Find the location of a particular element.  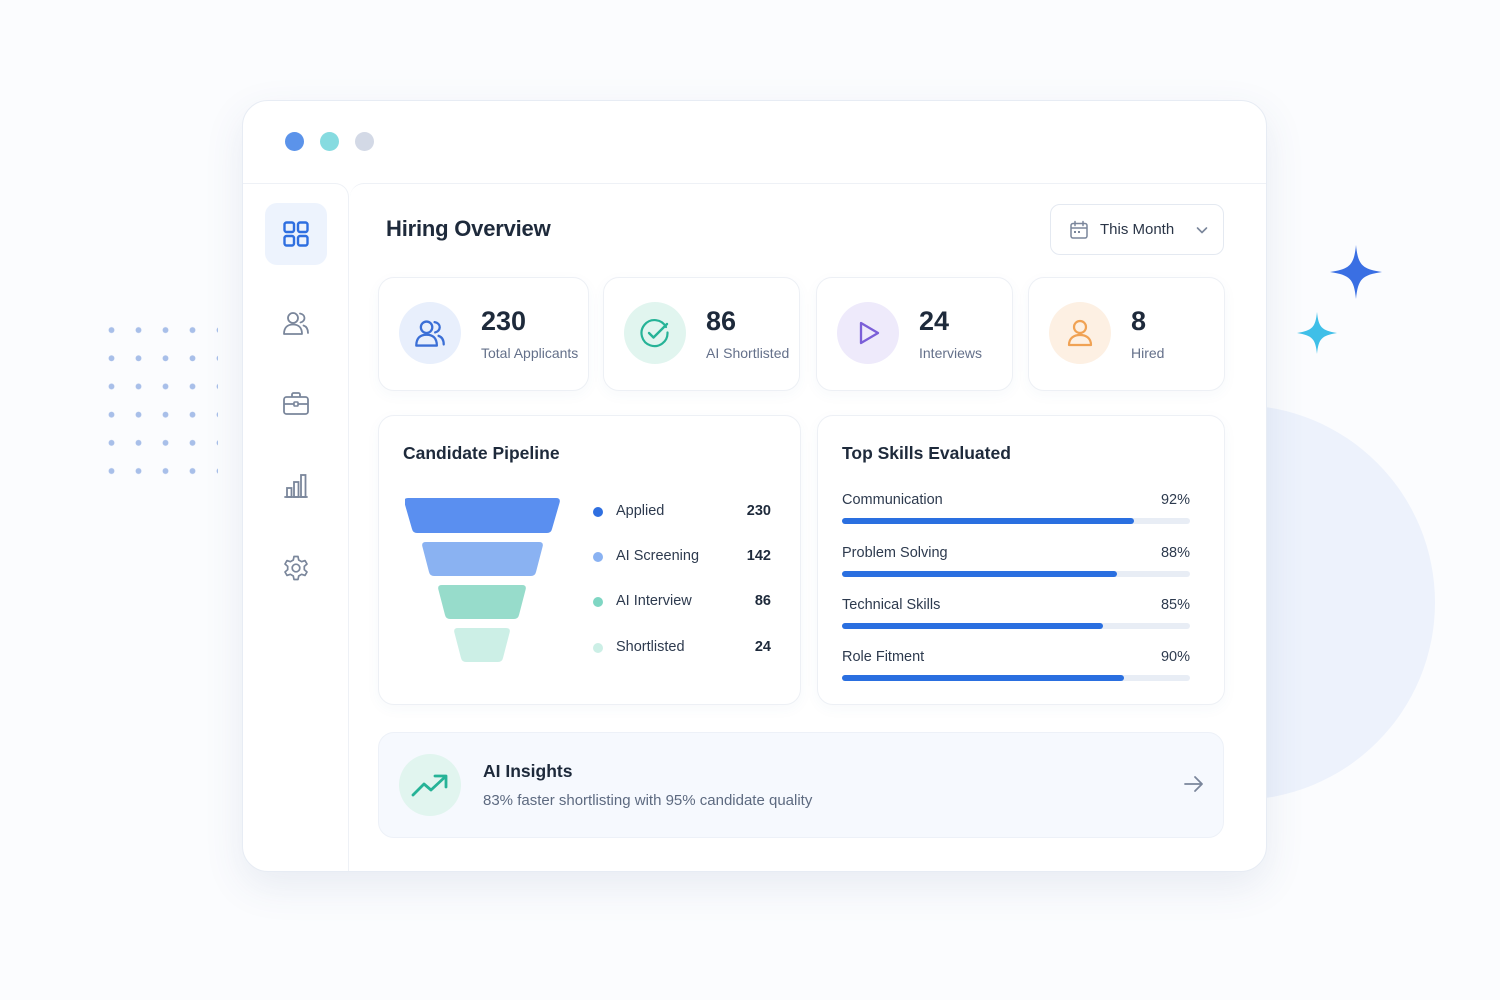

stat-card-interviews: 24 Interviews is located at coordinates (914, 334).